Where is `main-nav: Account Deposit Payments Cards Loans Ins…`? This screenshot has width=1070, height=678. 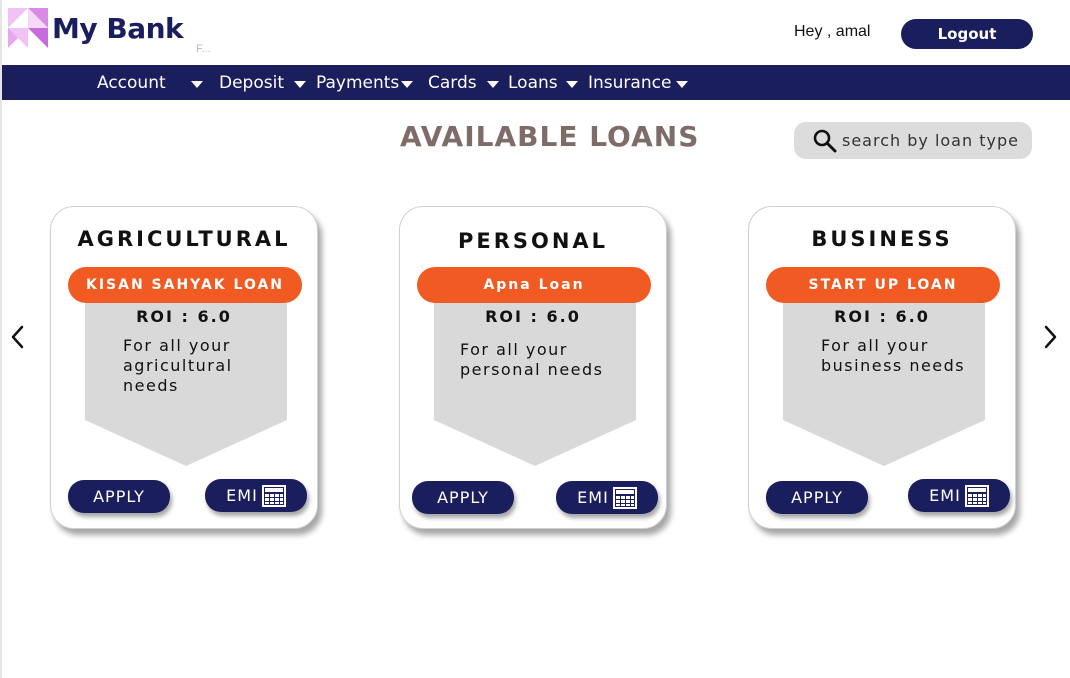
main-nav: Account Deposit Payments Cards Loans Ins… is located at coordinates (536, 82).